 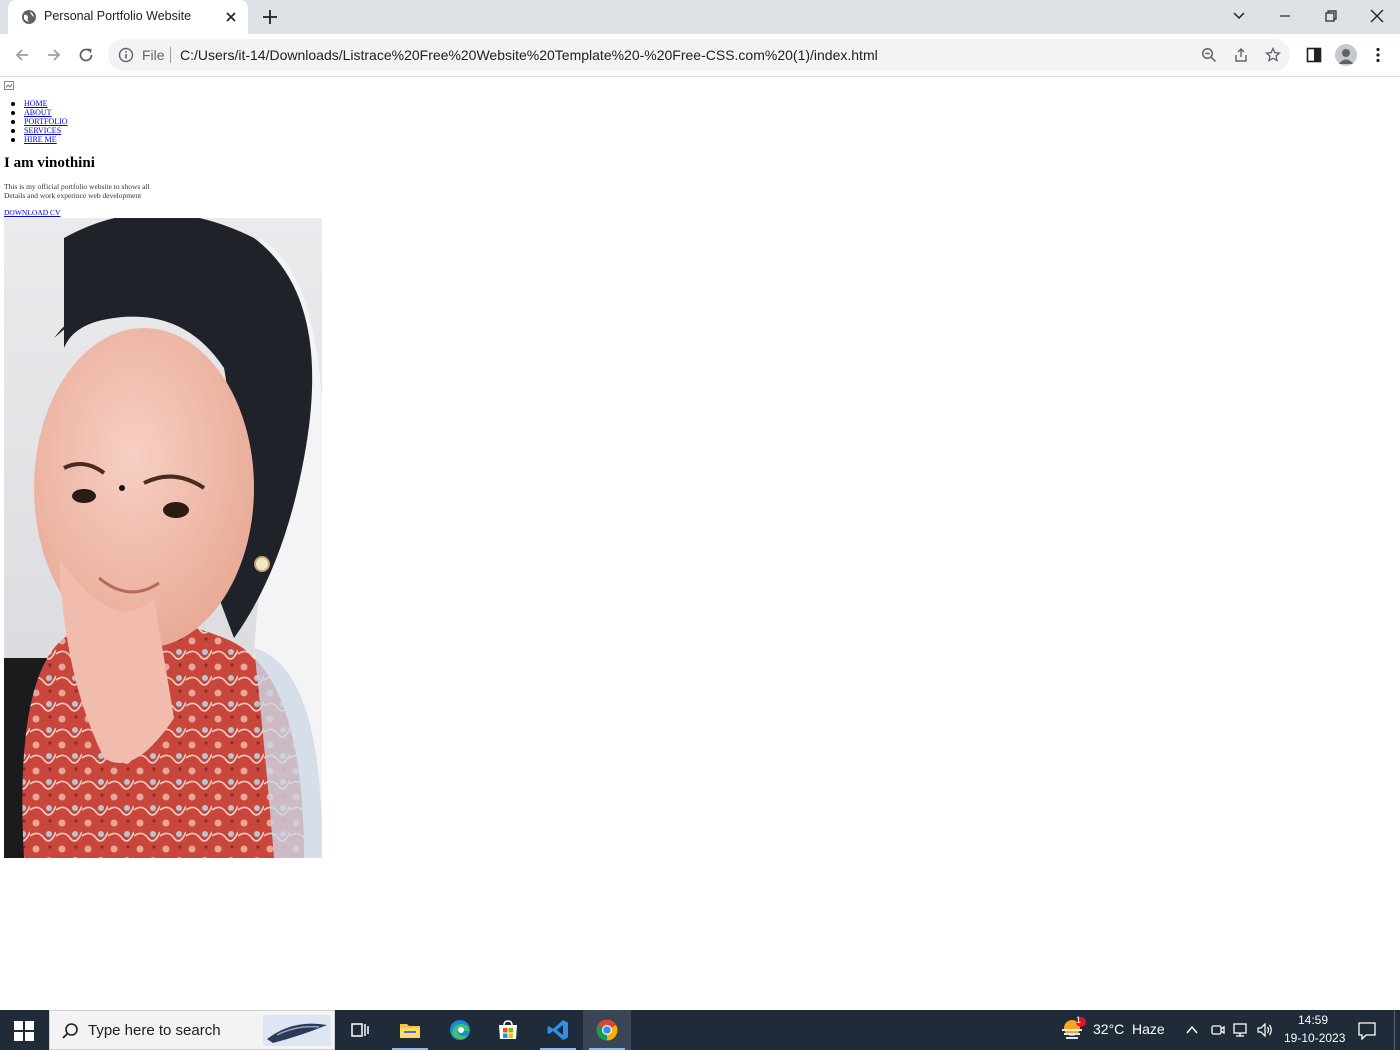 I want to click on chrome-button, so click(x=607, y=1030).